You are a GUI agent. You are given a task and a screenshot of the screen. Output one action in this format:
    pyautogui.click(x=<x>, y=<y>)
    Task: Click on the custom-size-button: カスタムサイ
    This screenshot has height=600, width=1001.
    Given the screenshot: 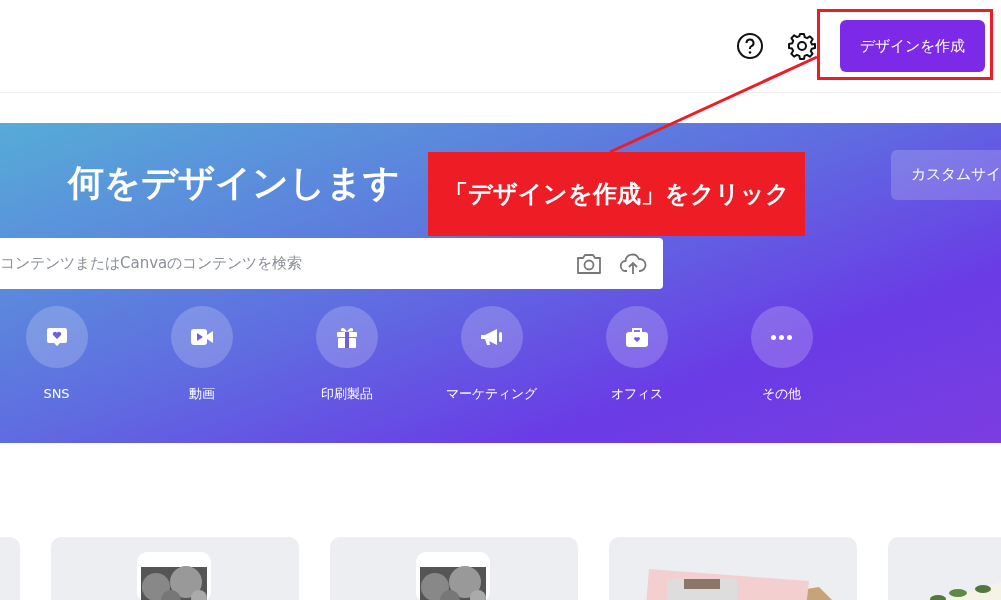 What is the action you would take?
    pyautogui.click(x=946, y=174)
    